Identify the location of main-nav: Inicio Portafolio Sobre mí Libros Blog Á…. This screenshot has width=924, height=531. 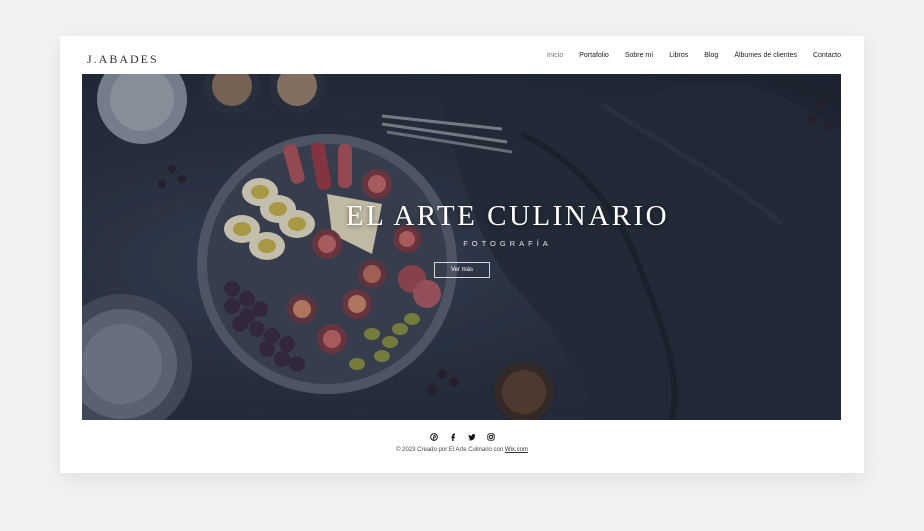
(694, 55).